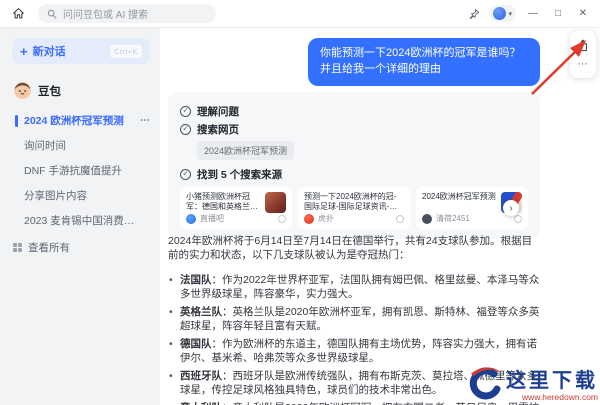 This screenshot has height=405, width=600. What do you see at coordinates (246, 150) in the screenshot?
I see `search-query-chip: 2024欧洲杯冠军预测` at bounding box center [246, 150].